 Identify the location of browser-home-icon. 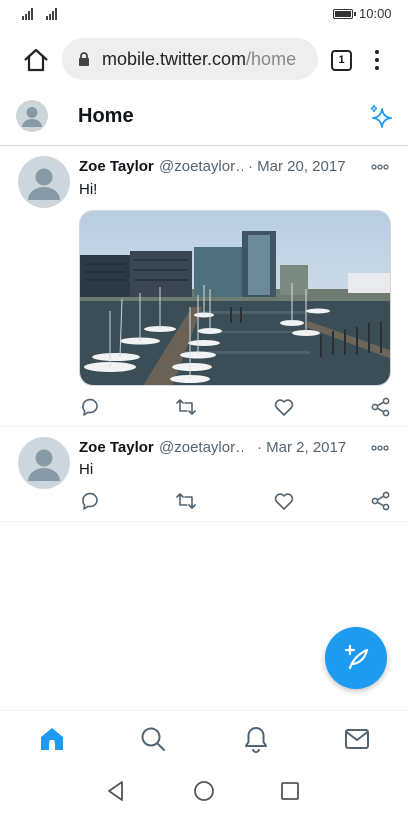
(36, 60).